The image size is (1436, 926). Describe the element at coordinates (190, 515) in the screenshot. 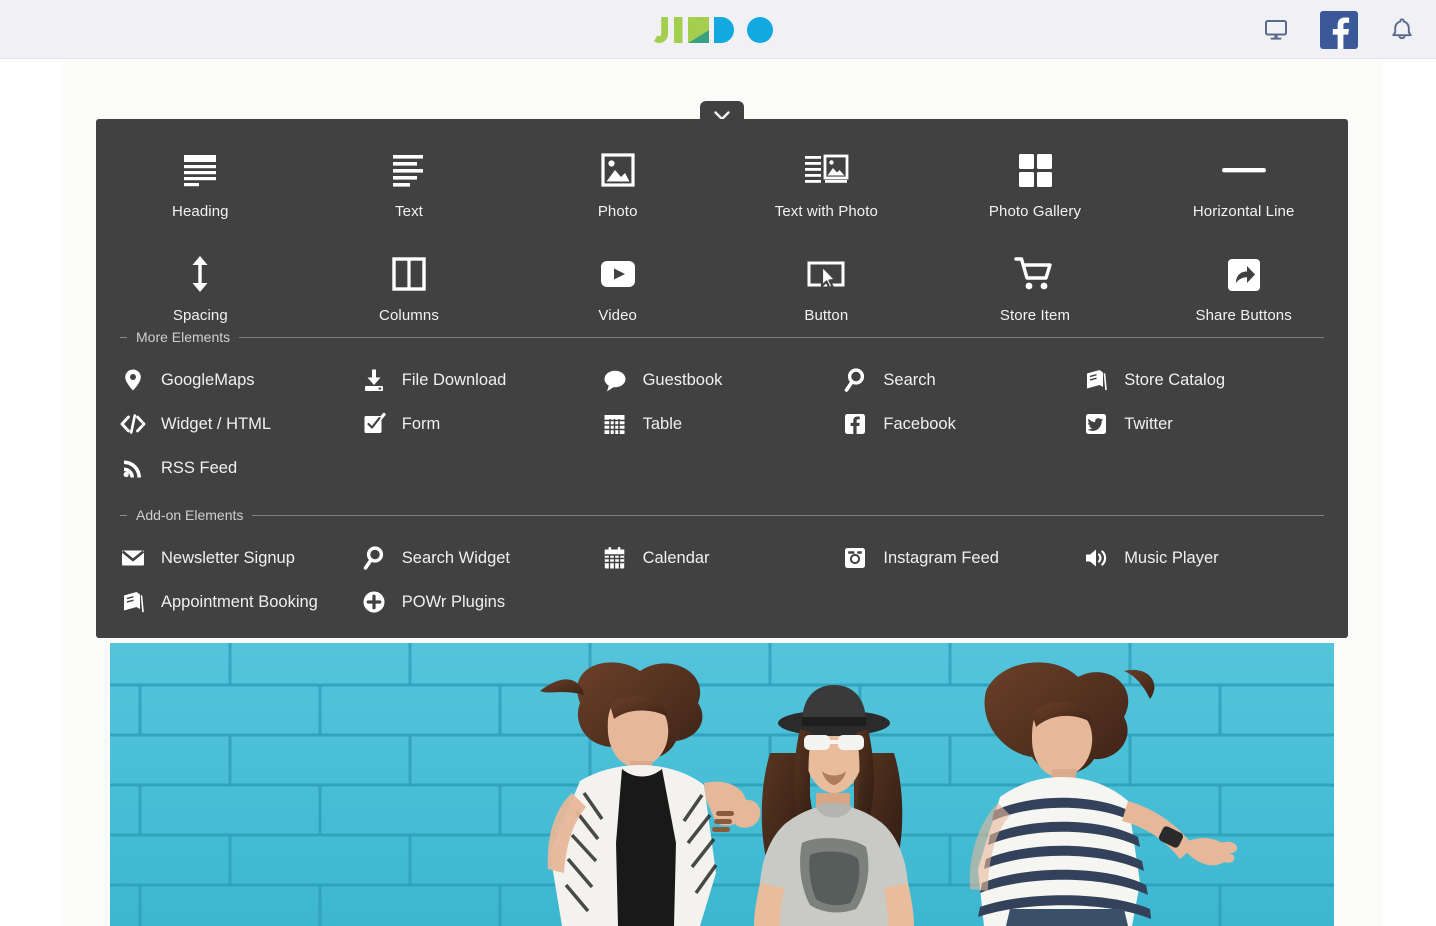

I see `section-title: Add-on Elements` at that location.